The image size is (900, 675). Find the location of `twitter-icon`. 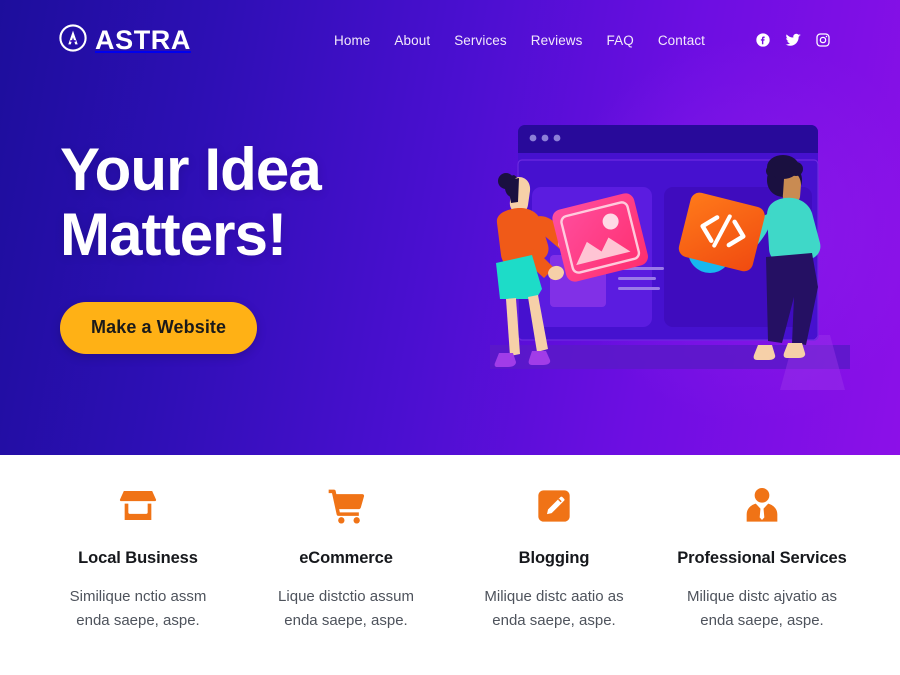

twitter-icon is located at coordinates (793, 40).